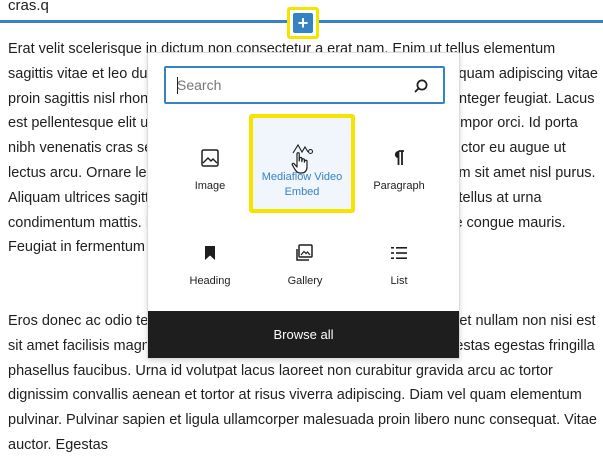 This screenshot has width=603, height=458. What do you see at coordinates (210, 253) in the screenshot?
I see `bookmark-icon` at bounding box center [210, 253].